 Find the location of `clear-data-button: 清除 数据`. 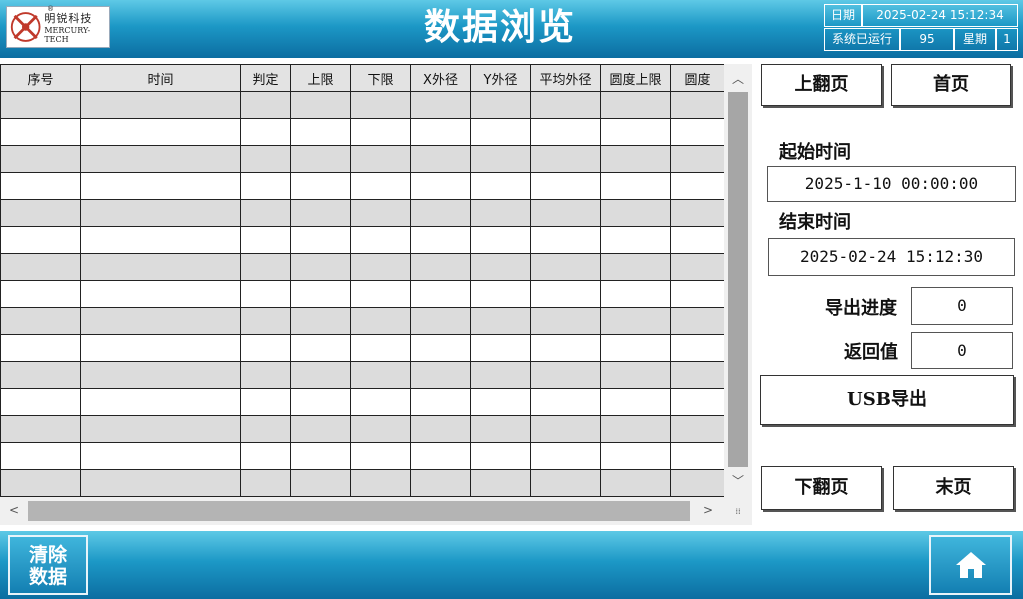

clear-data-button: 清除 数据 is located at coordinates (48, 565).